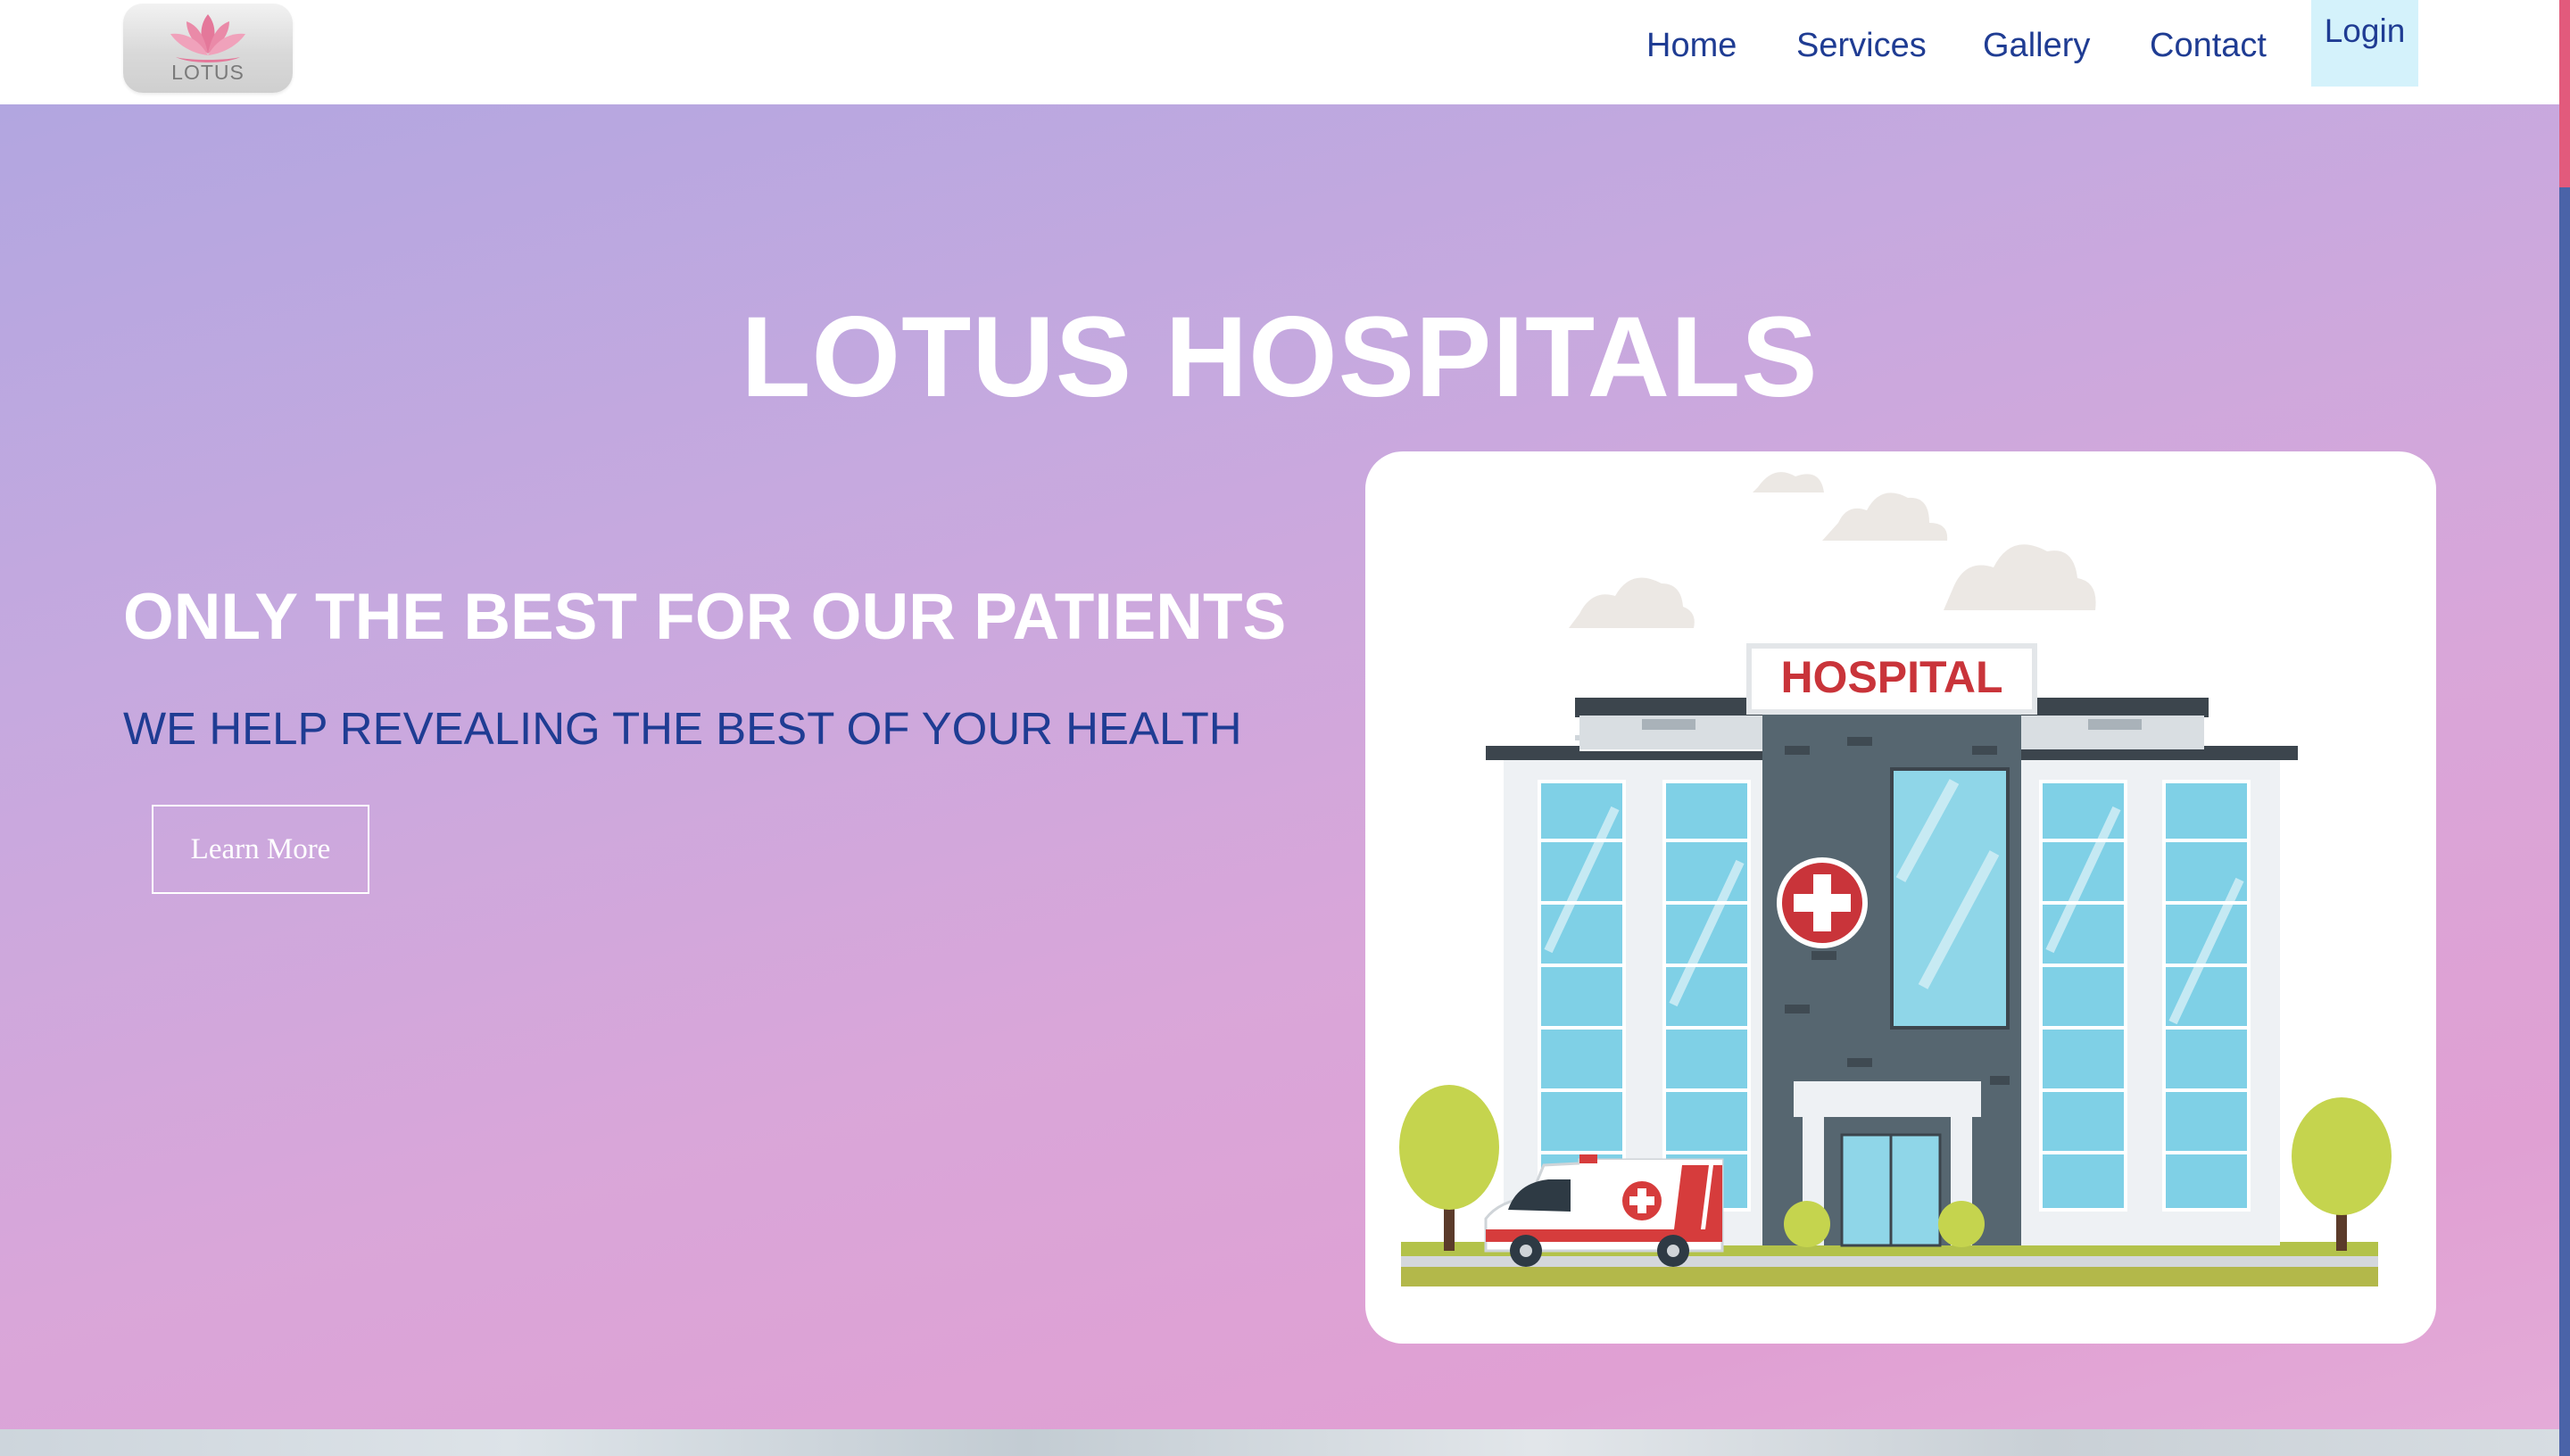 This screenshot has width=2570, height=1456. Describe the element at coordinates (705, 617) in the screenshot. I see `hero-subtitle: ONLY THE BEST FOR OUR PATIENTS` at that location.